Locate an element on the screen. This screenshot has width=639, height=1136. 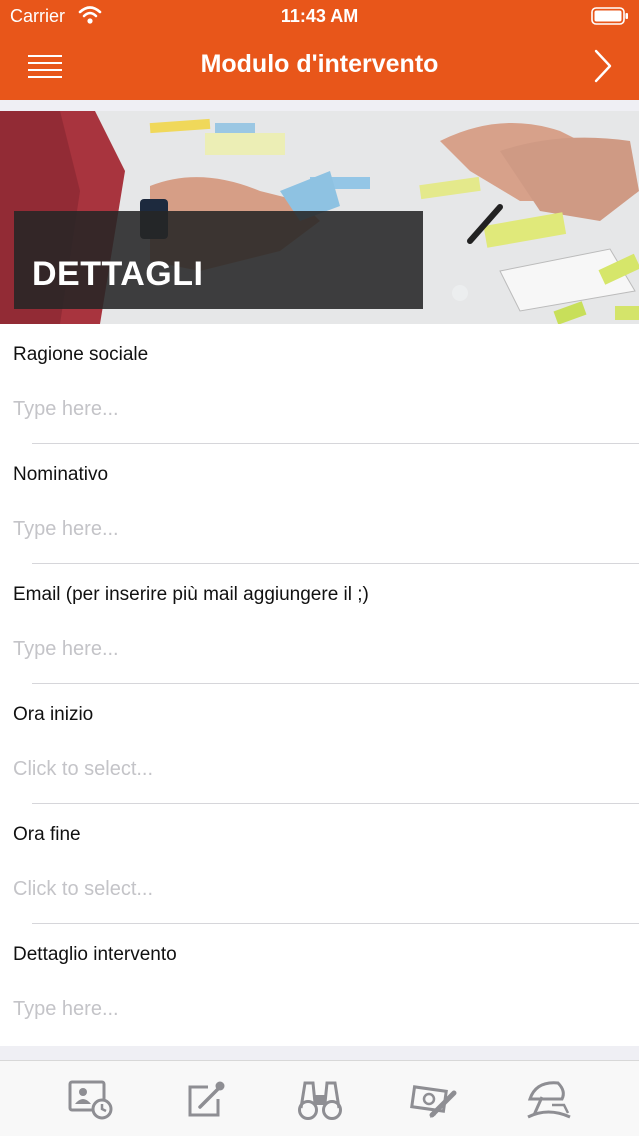
field-ora-fine: Ora fine is located at coordinates (319, 864).